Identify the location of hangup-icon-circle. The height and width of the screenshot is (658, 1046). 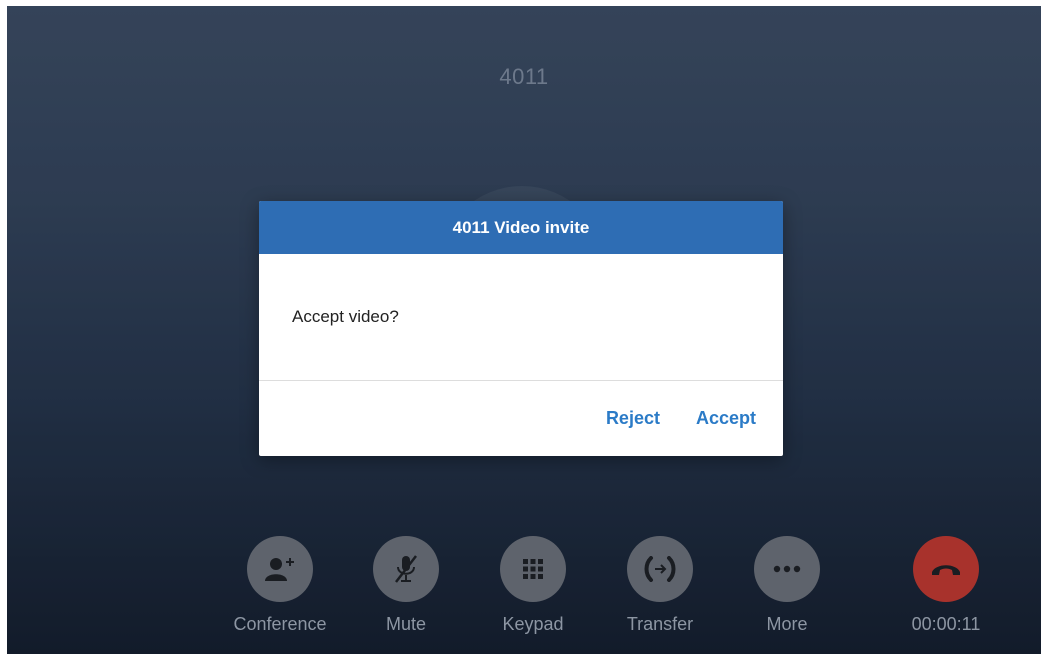
(946, 569).